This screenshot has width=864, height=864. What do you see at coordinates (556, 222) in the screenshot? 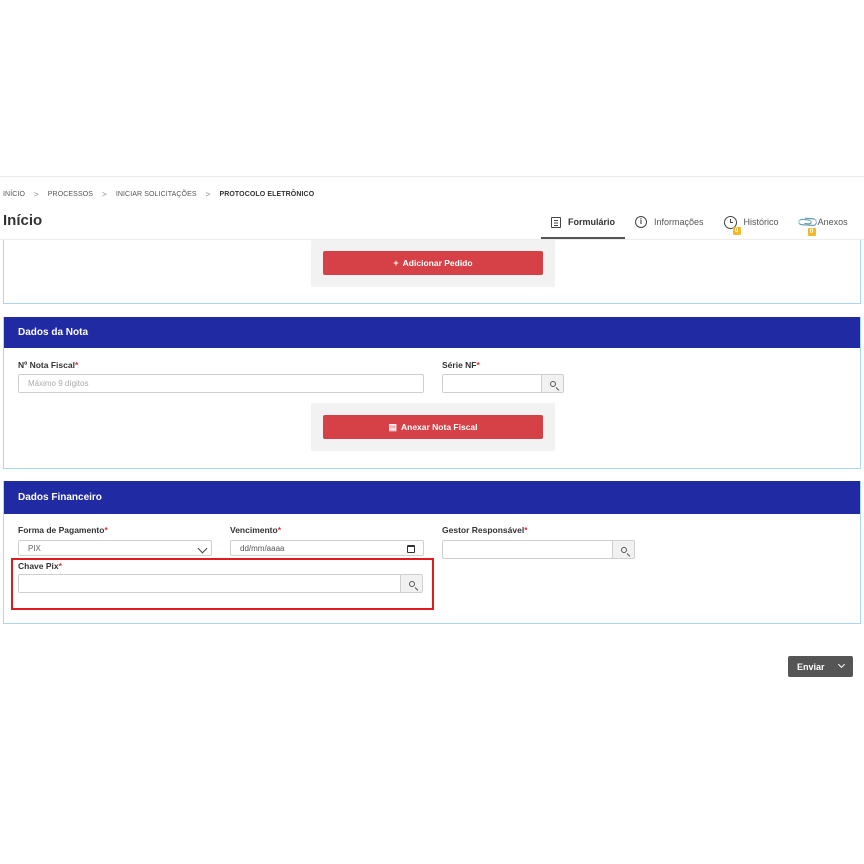
I see `document-icon` at bounding box center [556, 222].